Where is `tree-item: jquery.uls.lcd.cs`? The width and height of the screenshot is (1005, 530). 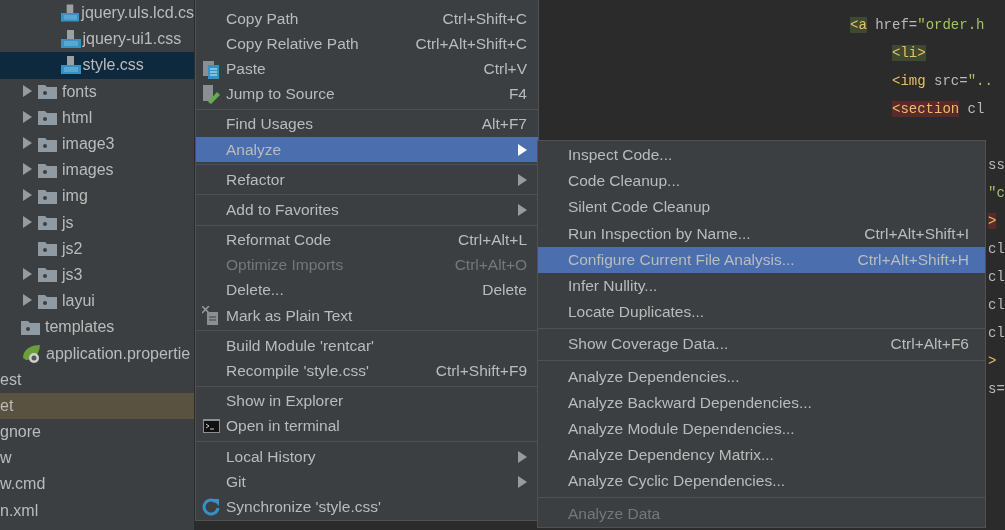 tree-item: jquery.uls.lcd.cs is located at coordinates (97, 13).